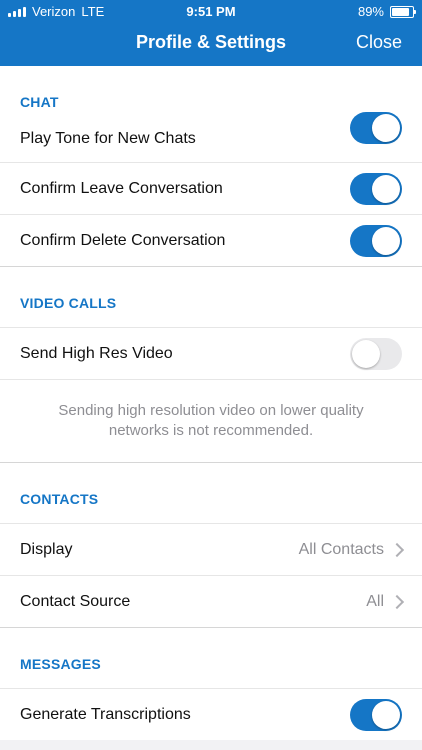 This screenshot has height=750, width=422. I want to click on section-title-contacts: CONTACTS, so click(59, 499).